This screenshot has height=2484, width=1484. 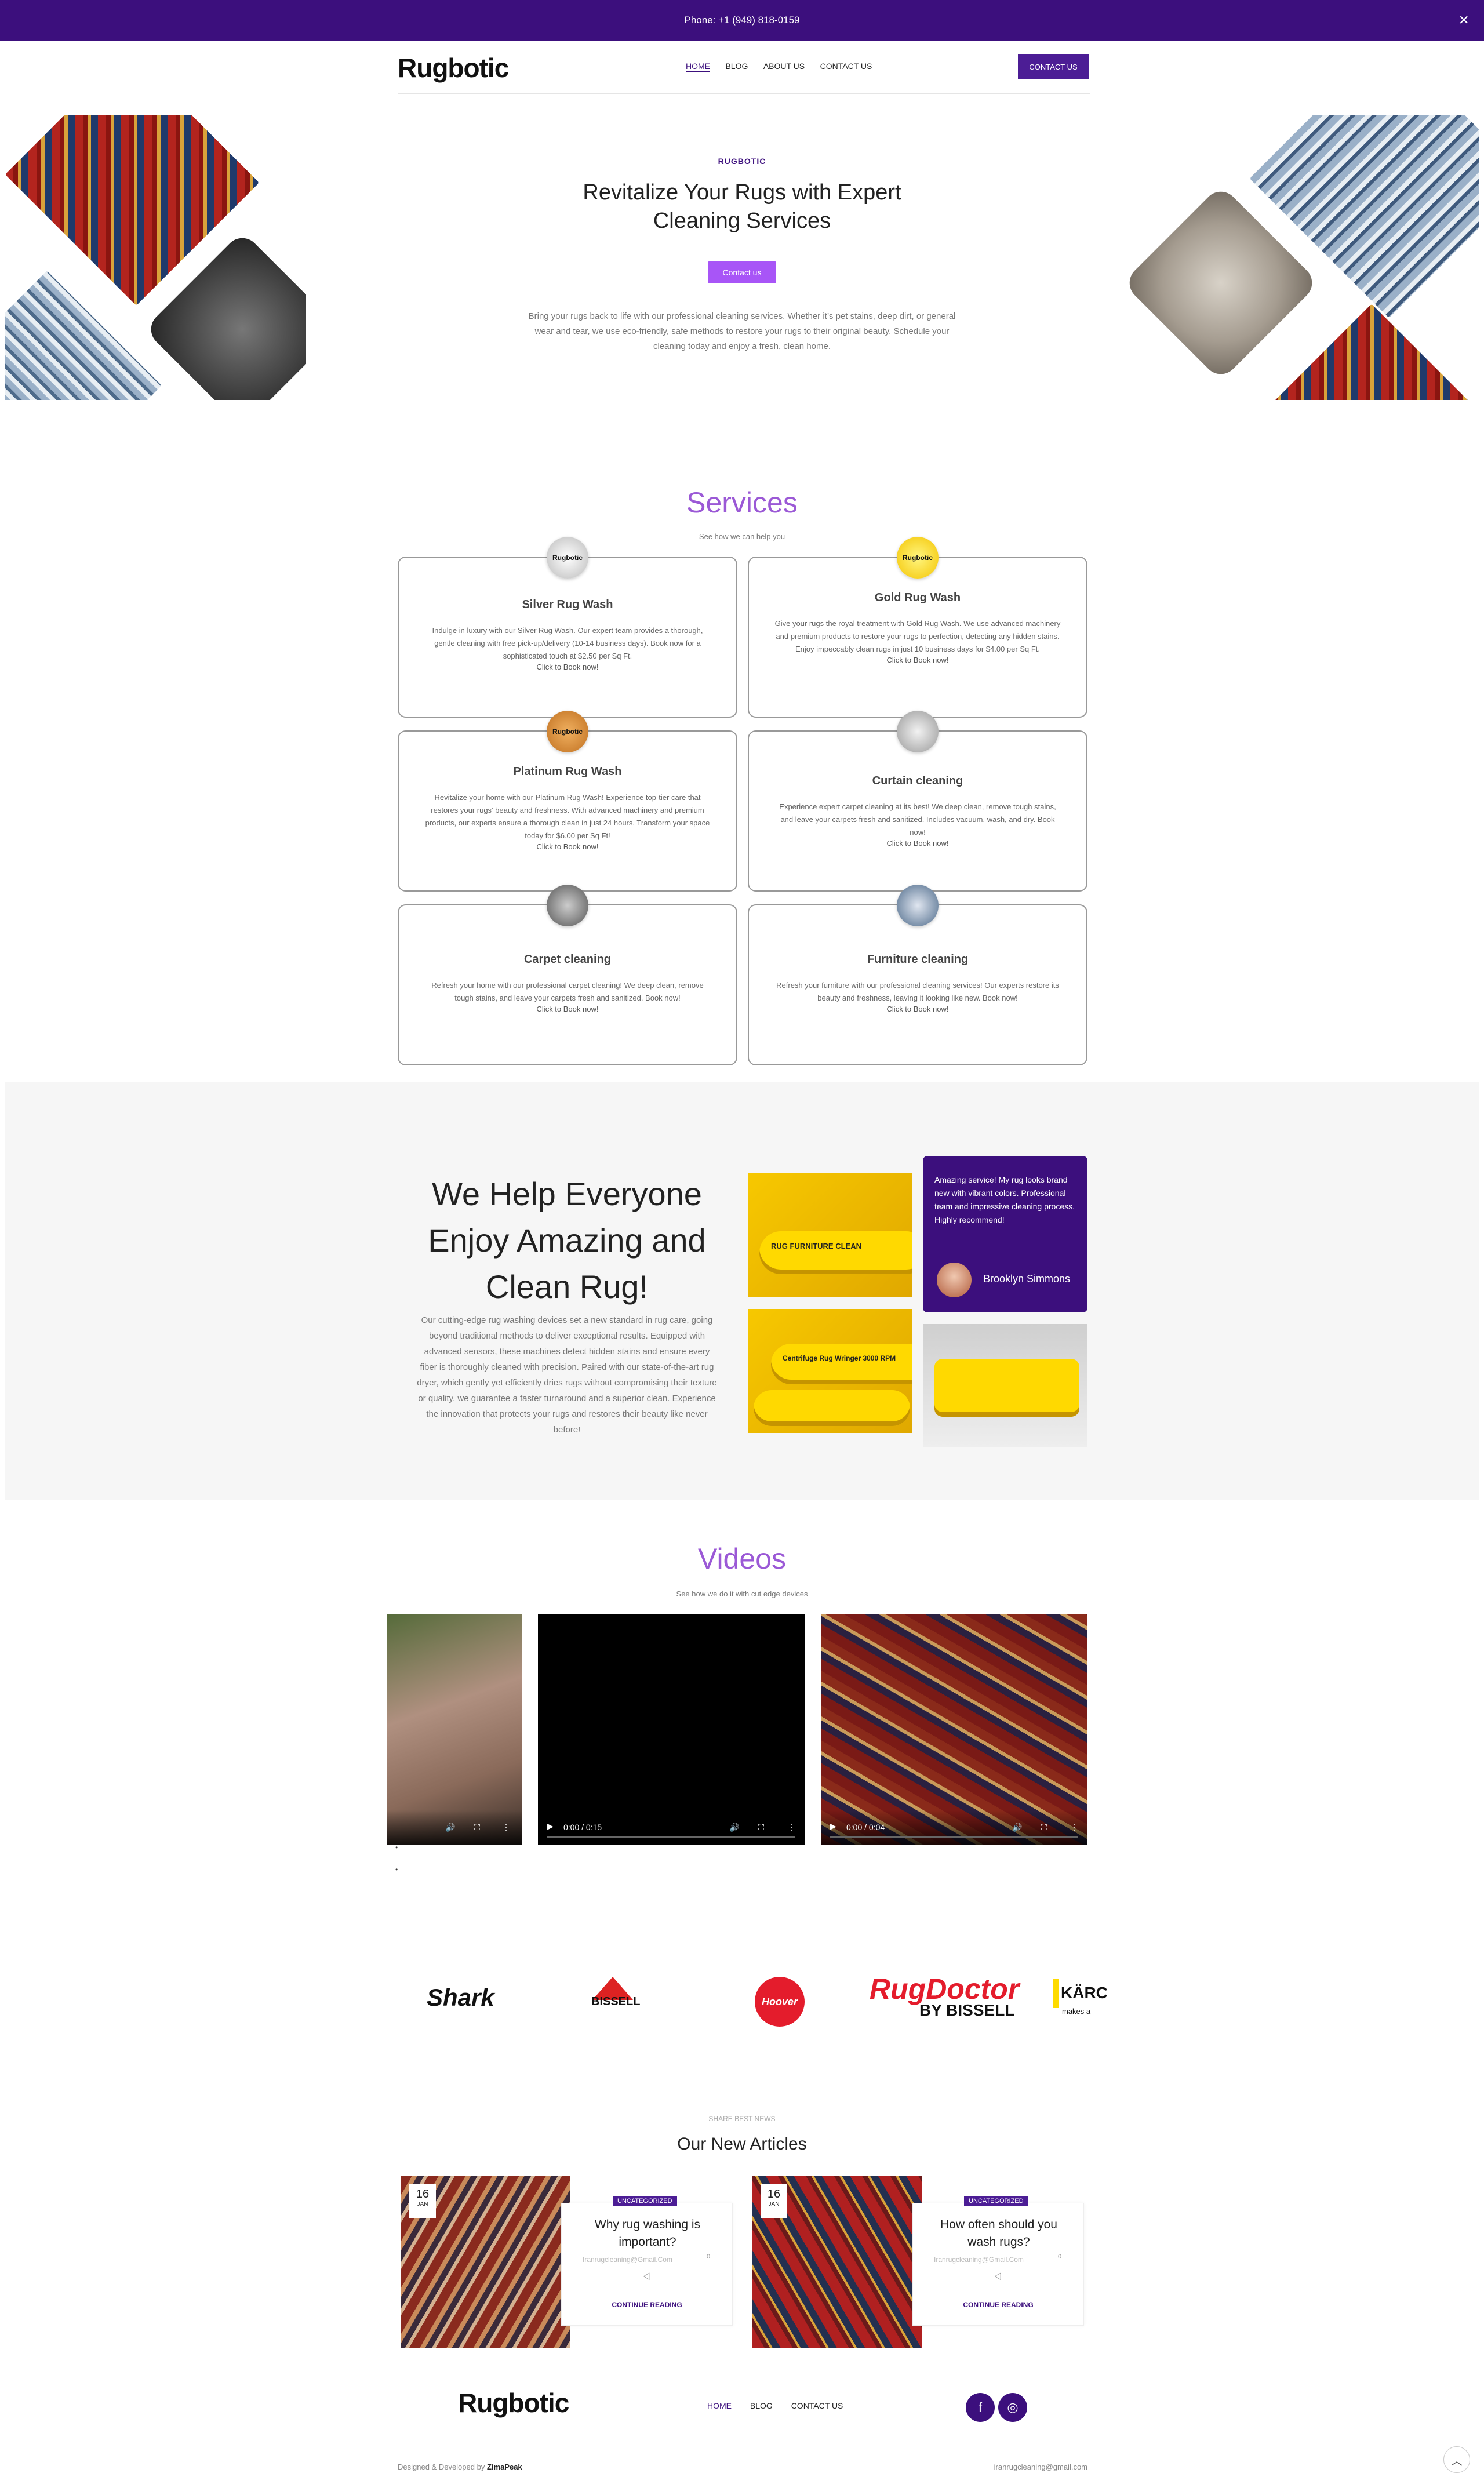 I want to click on video-player-2: ▶ 0:00 / 0:15 🔊 ⛶ ⋮, so click(x=671, y=1729).